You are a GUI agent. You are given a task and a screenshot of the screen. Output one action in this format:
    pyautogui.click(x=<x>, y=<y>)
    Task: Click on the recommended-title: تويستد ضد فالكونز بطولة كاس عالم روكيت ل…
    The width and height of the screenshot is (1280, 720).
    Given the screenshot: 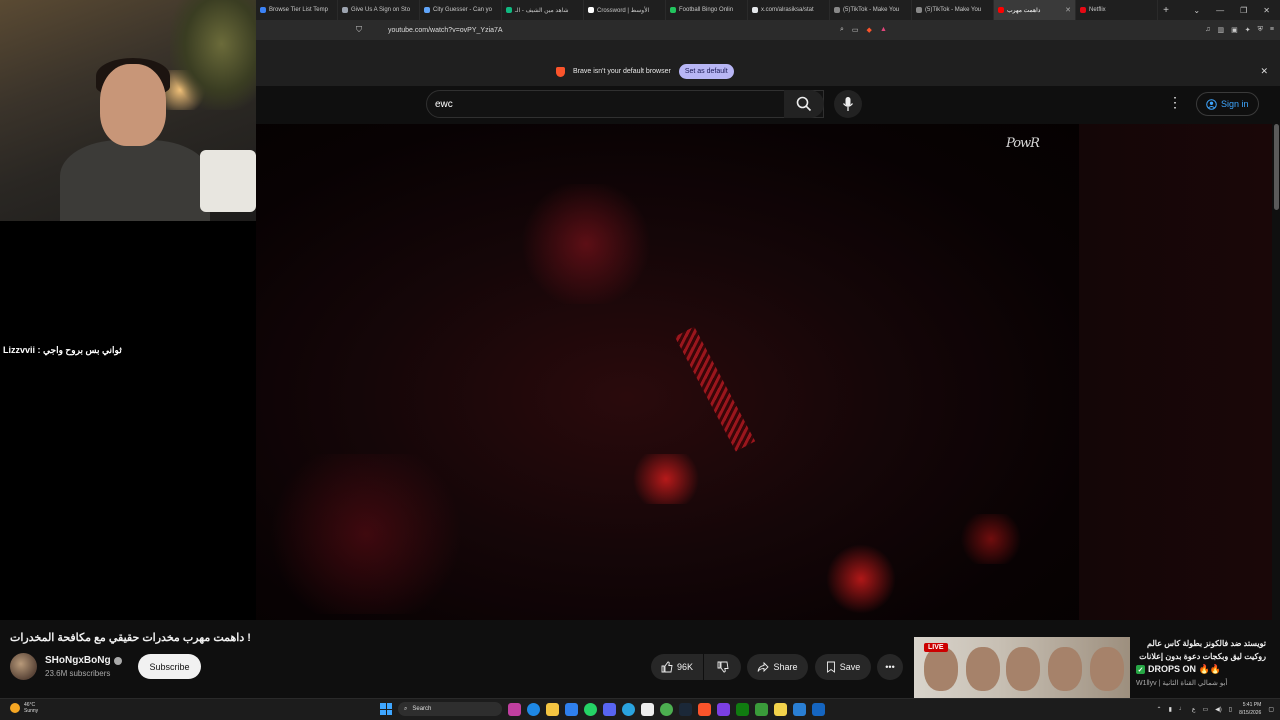 What is the action you would take?
    pyautogui.click(x=1201, y=650)
    